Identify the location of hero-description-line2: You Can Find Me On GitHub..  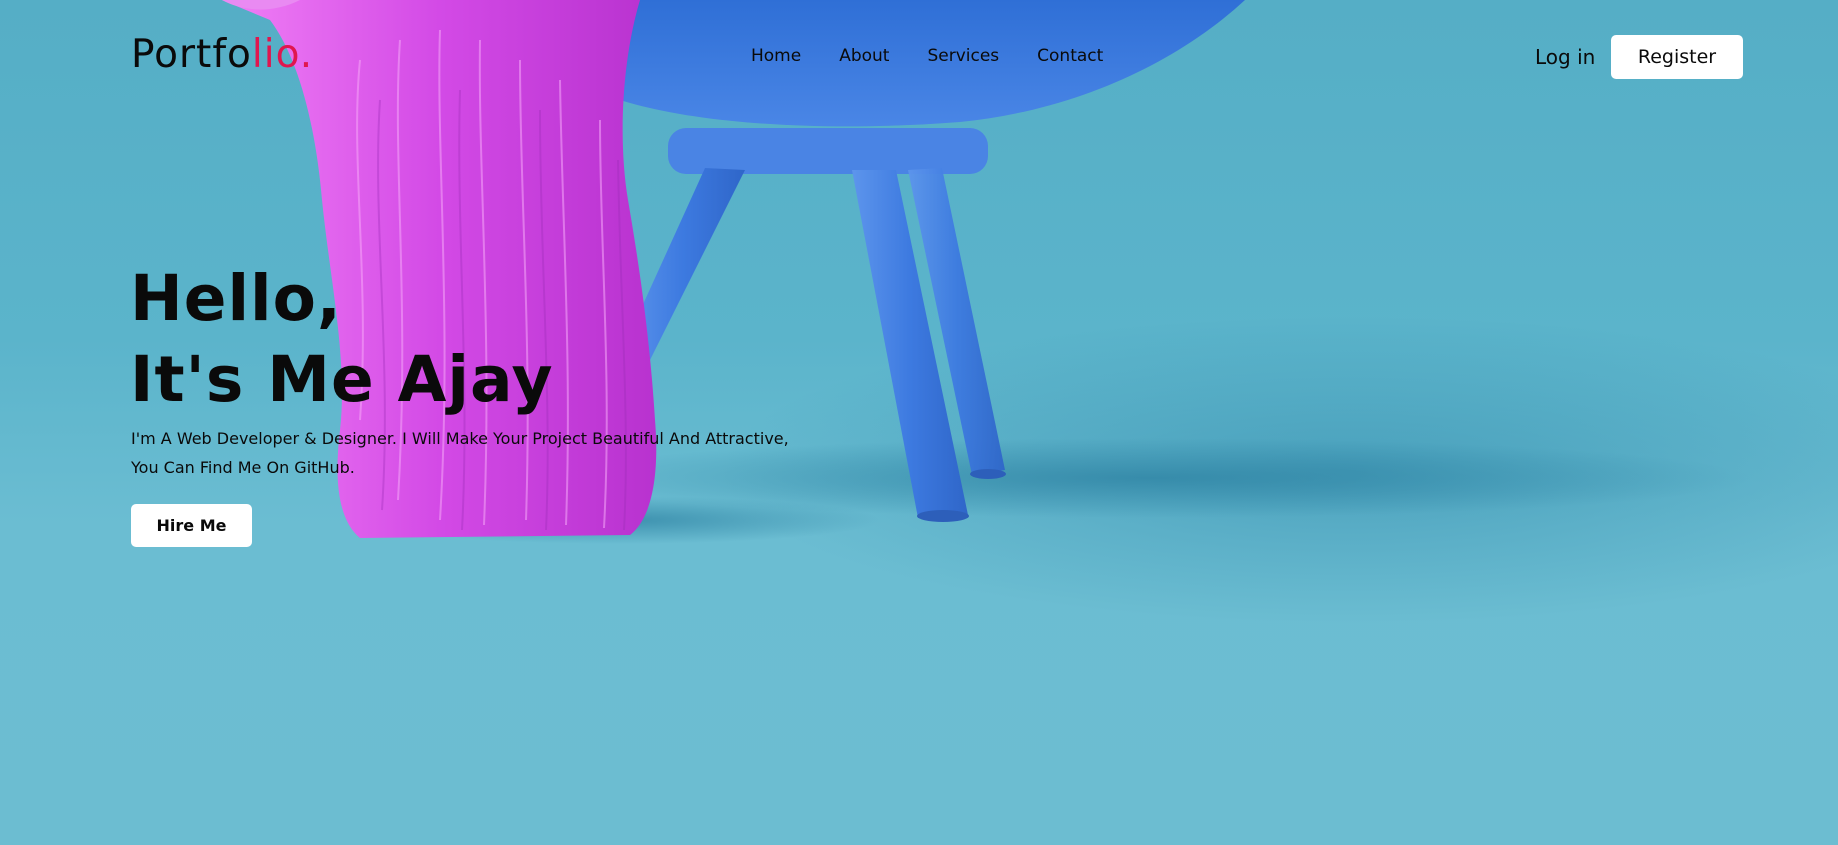
(243, 467).